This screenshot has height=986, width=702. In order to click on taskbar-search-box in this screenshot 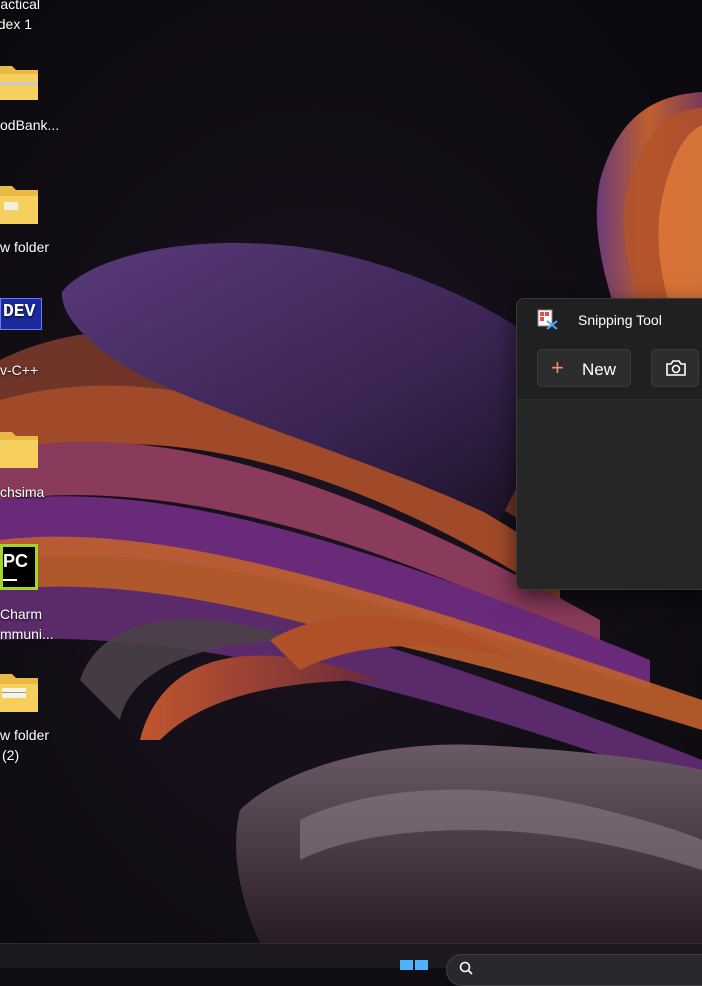, I will do `click(574, 970)`.